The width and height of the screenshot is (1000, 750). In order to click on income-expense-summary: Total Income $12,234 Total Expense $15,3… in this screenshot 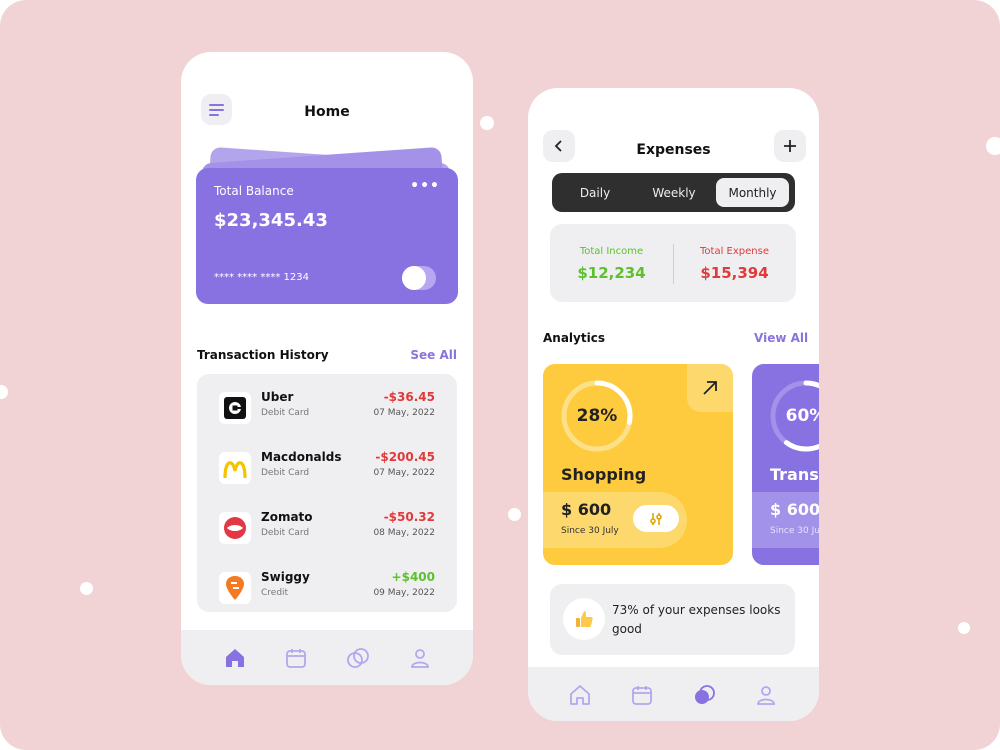, I will do `click(673, 263)`.